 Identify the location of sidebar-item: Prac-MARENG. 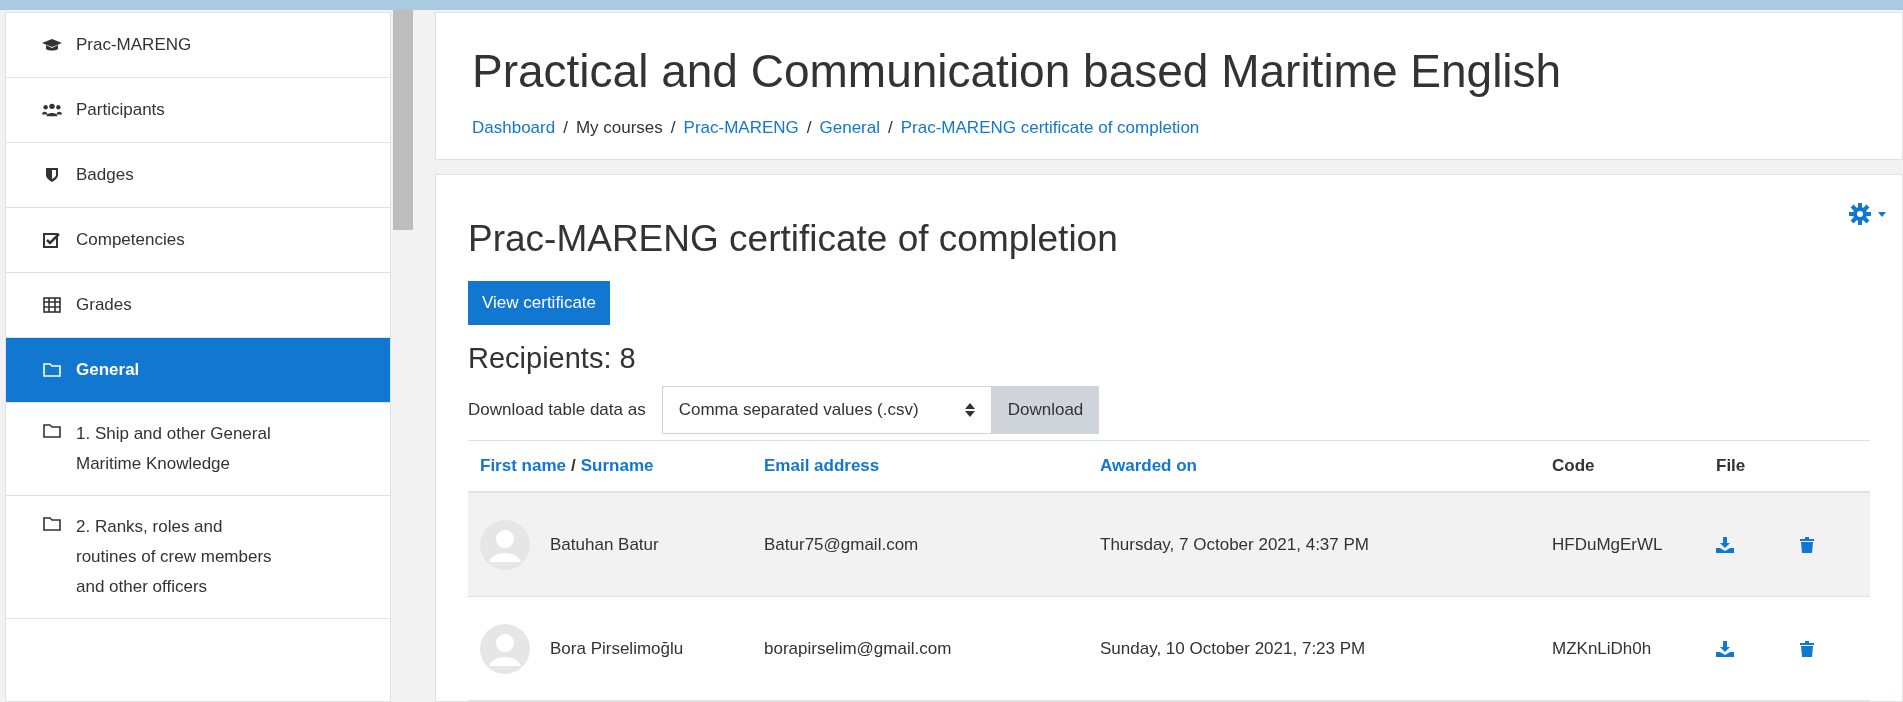
(198, 45).